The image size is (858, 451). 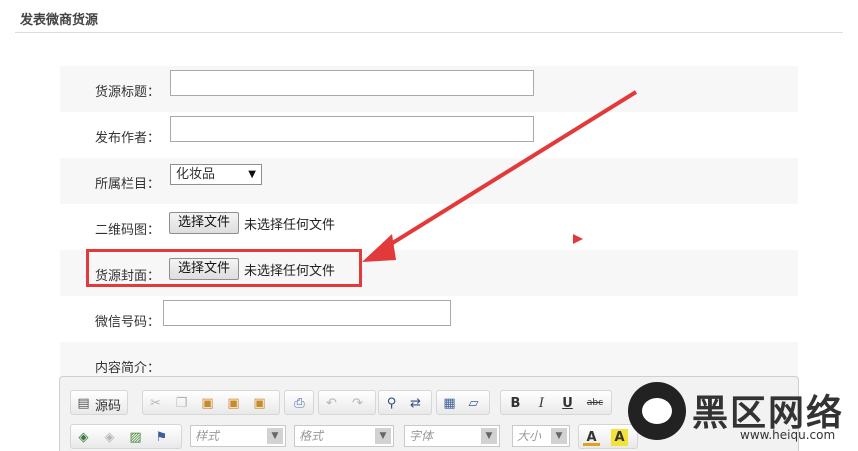 What do you see at coordinates (379, 248) in the screenshot?
I see `arrow-head` at bounding box center [379, 248].